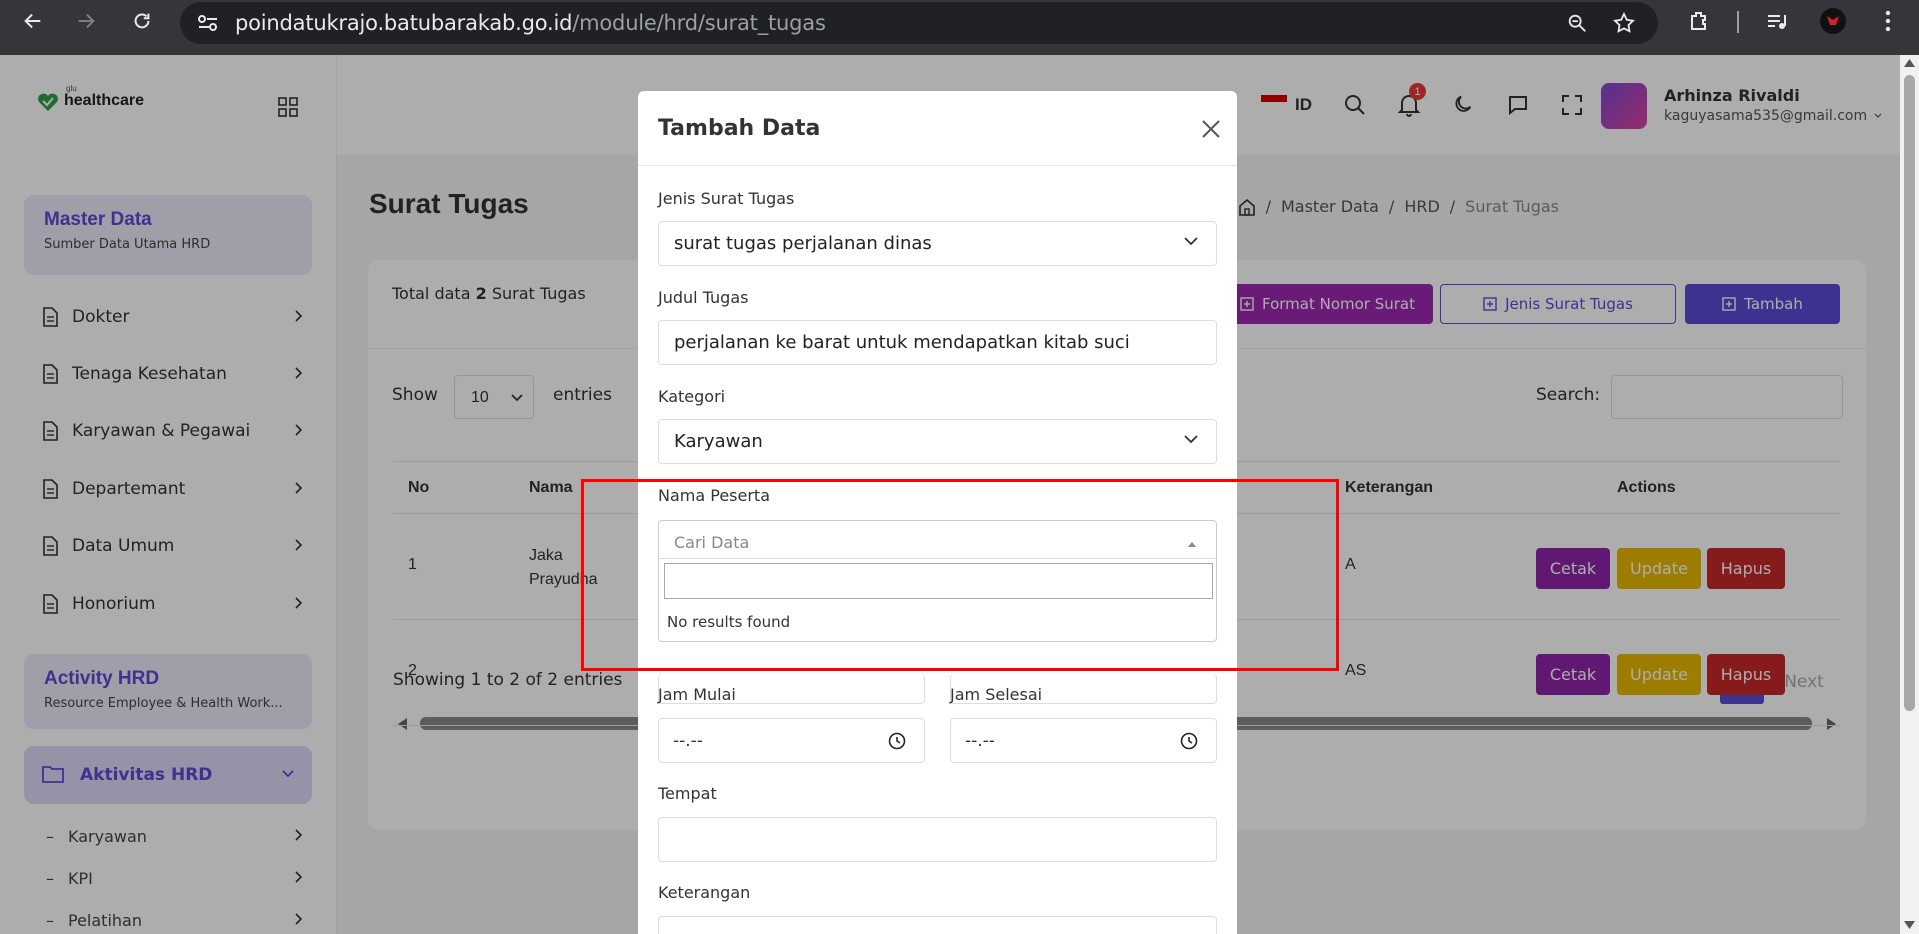 The height and width of the screenshot is (934, 1919). I want to click on kategori-select: Karyawan, so click(937, 441).